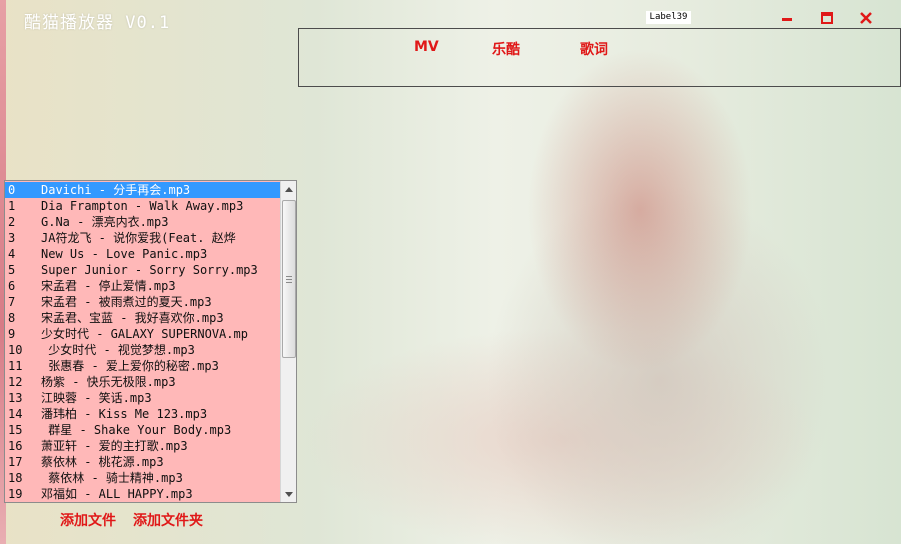  Describe the element at coordinates (136, 430) in the screenshot. I see `track-name: 群星 - Shake Your Body.mp3` at that location.